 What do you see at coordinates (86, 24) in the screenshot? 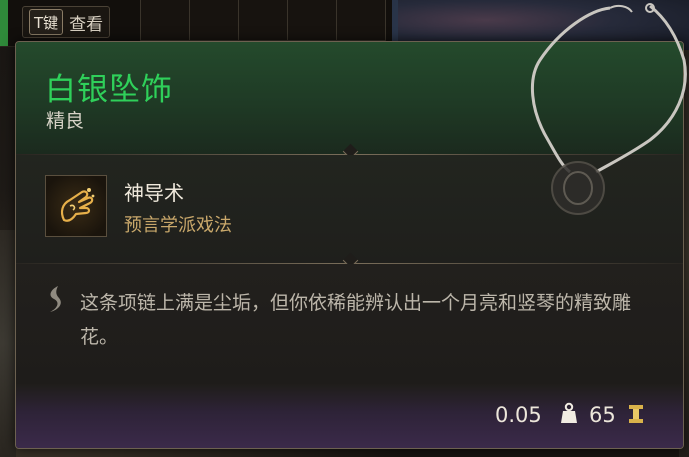
I see `examine-label: 查看` at bounding box center [86, 24].